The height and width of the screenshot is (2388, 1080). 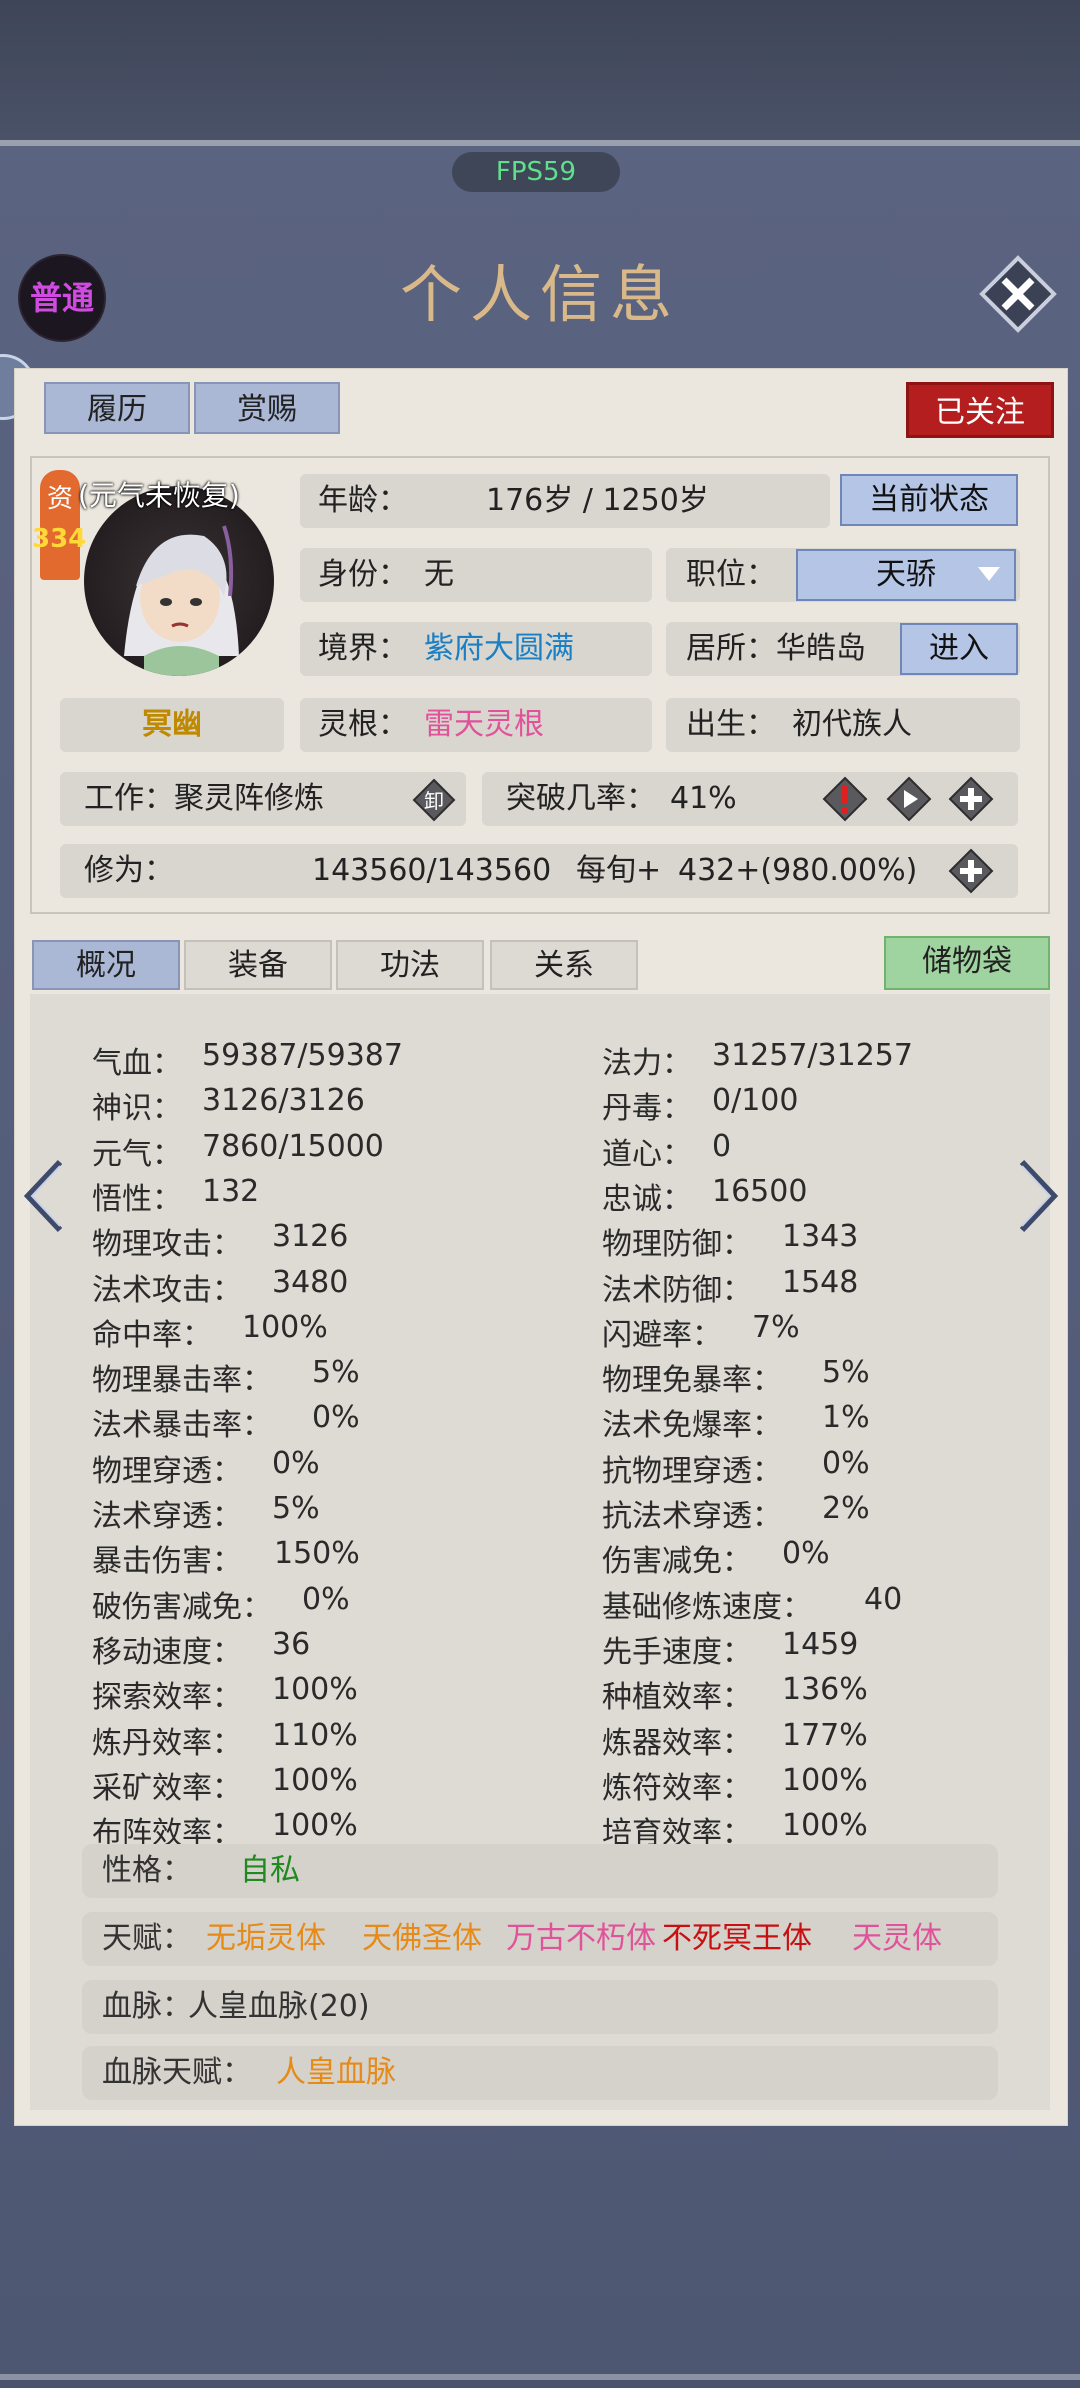 I want to click on stat-label: 基础修炼速度：, so click(x=707, y=1607).